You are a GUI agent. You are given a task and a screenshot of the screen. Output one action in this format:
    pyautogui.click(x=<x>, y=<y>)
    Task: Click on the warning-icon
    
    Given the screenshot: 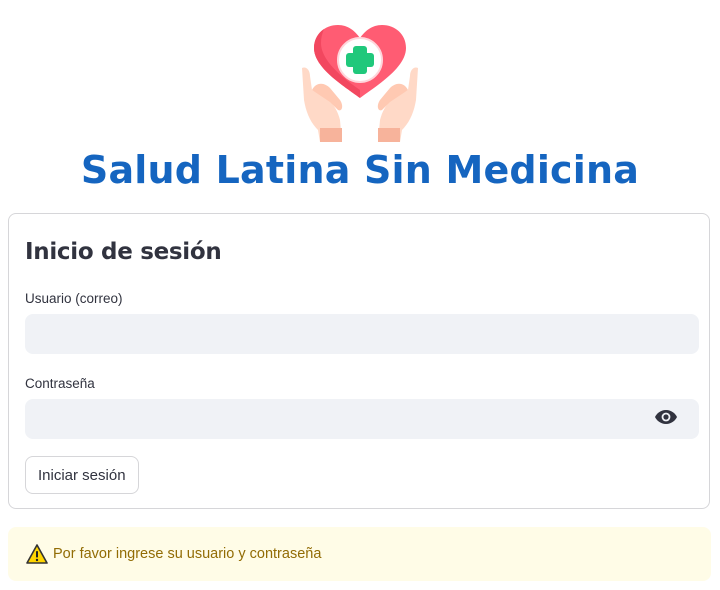 What is the action you would take?
    pyautogui.click(x=37, y=554)
    